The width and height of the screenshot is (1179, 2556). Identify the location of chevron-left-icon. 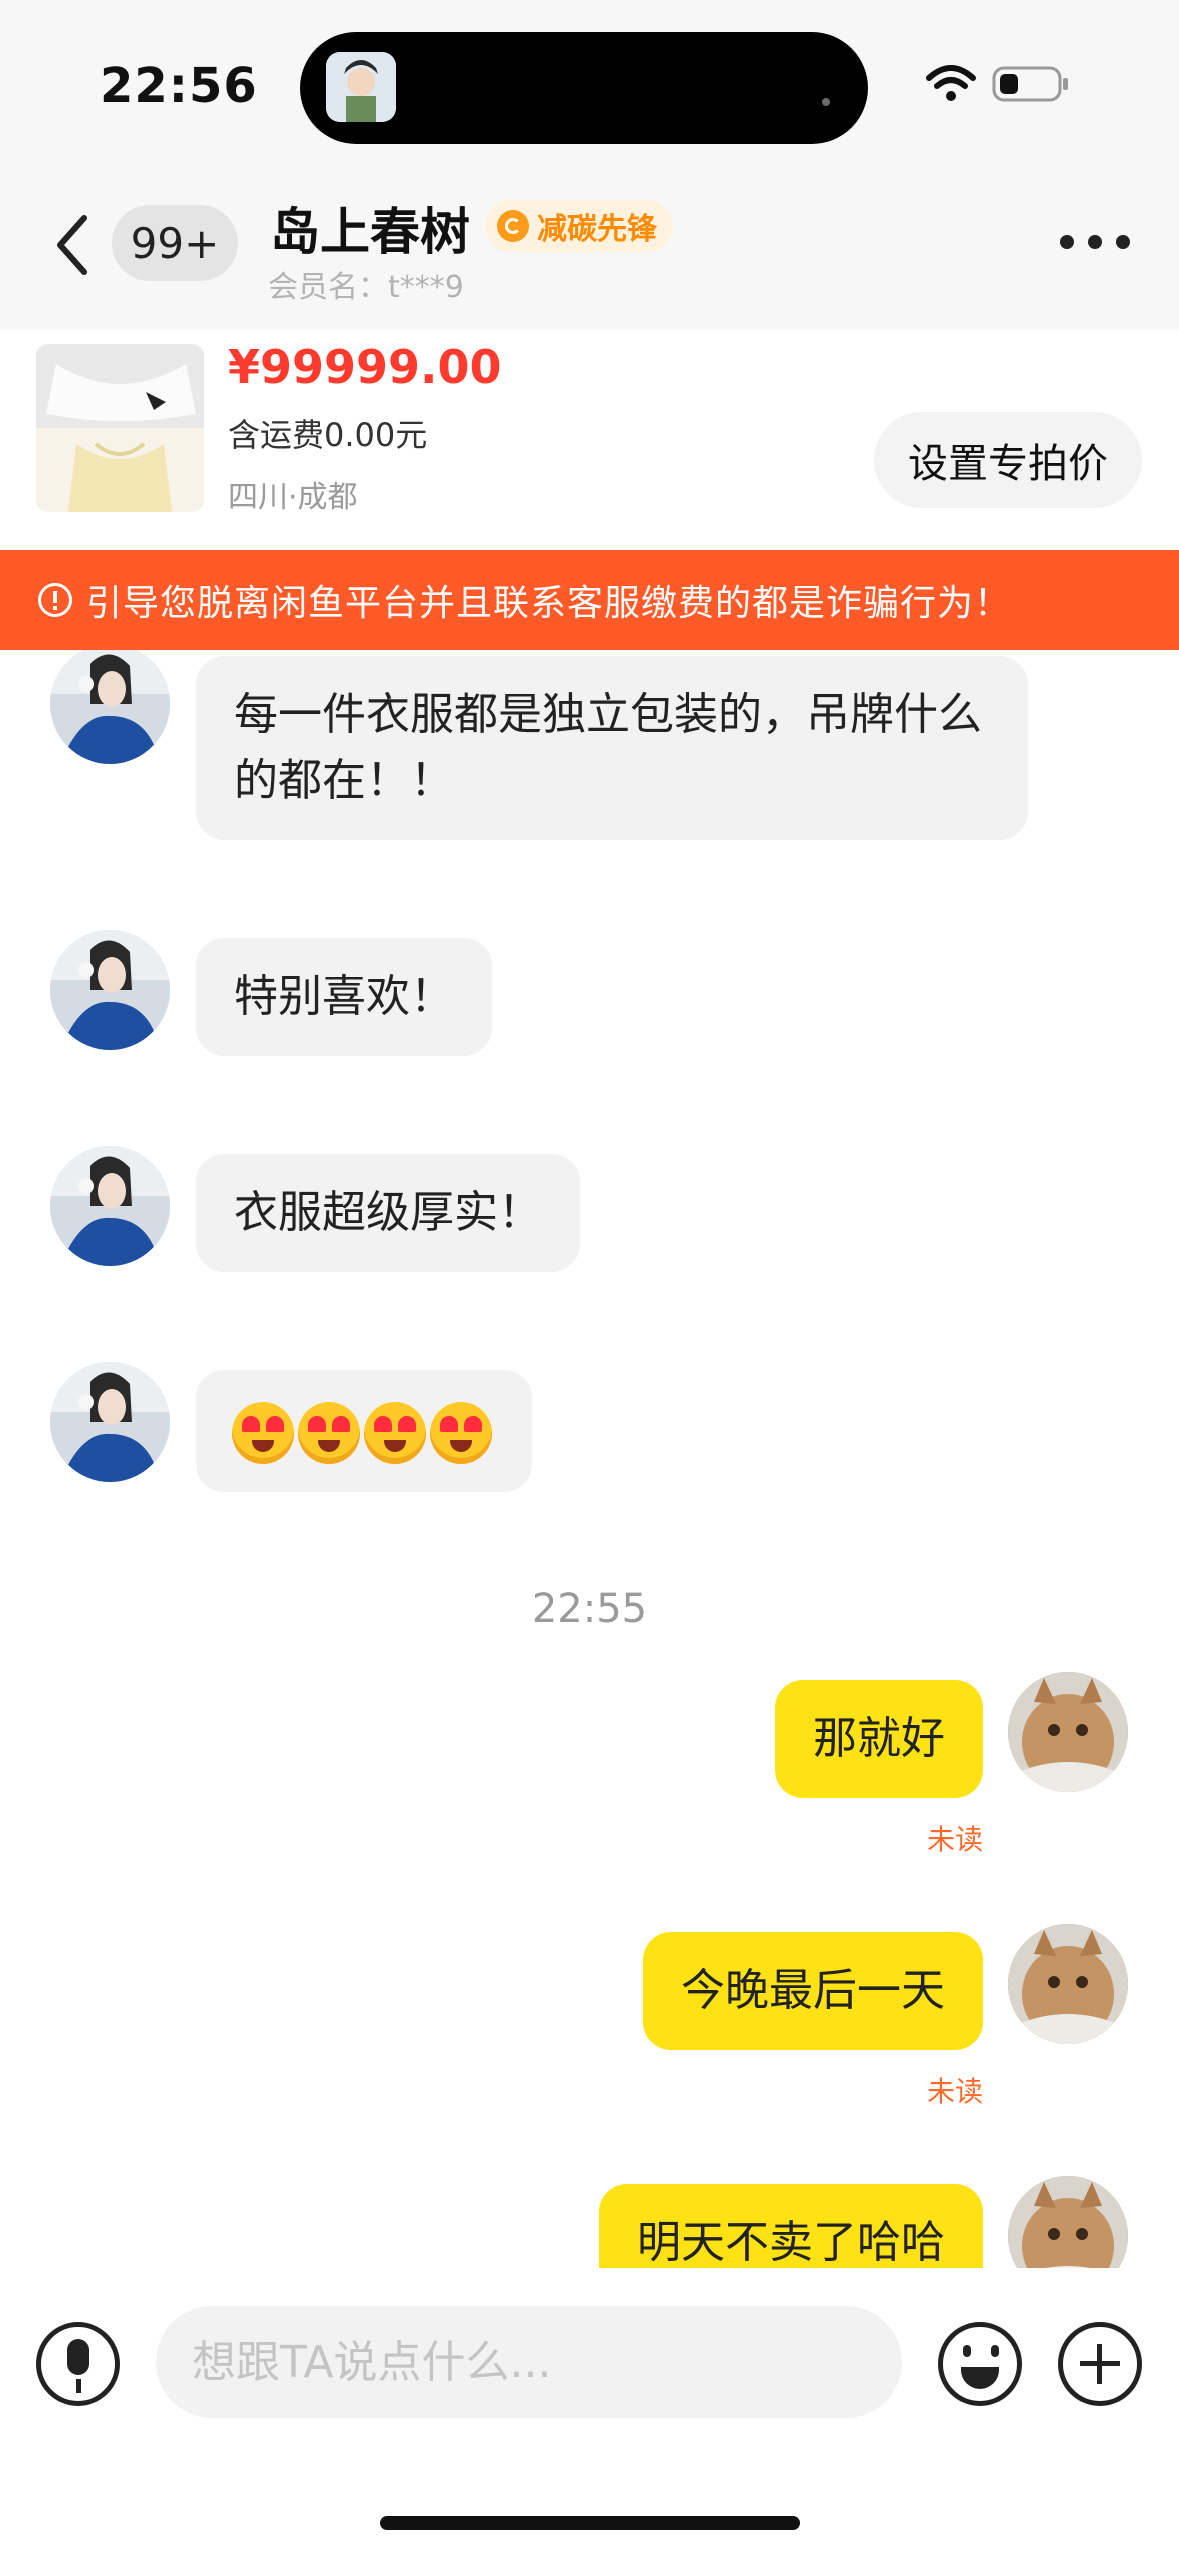
(72, 245).